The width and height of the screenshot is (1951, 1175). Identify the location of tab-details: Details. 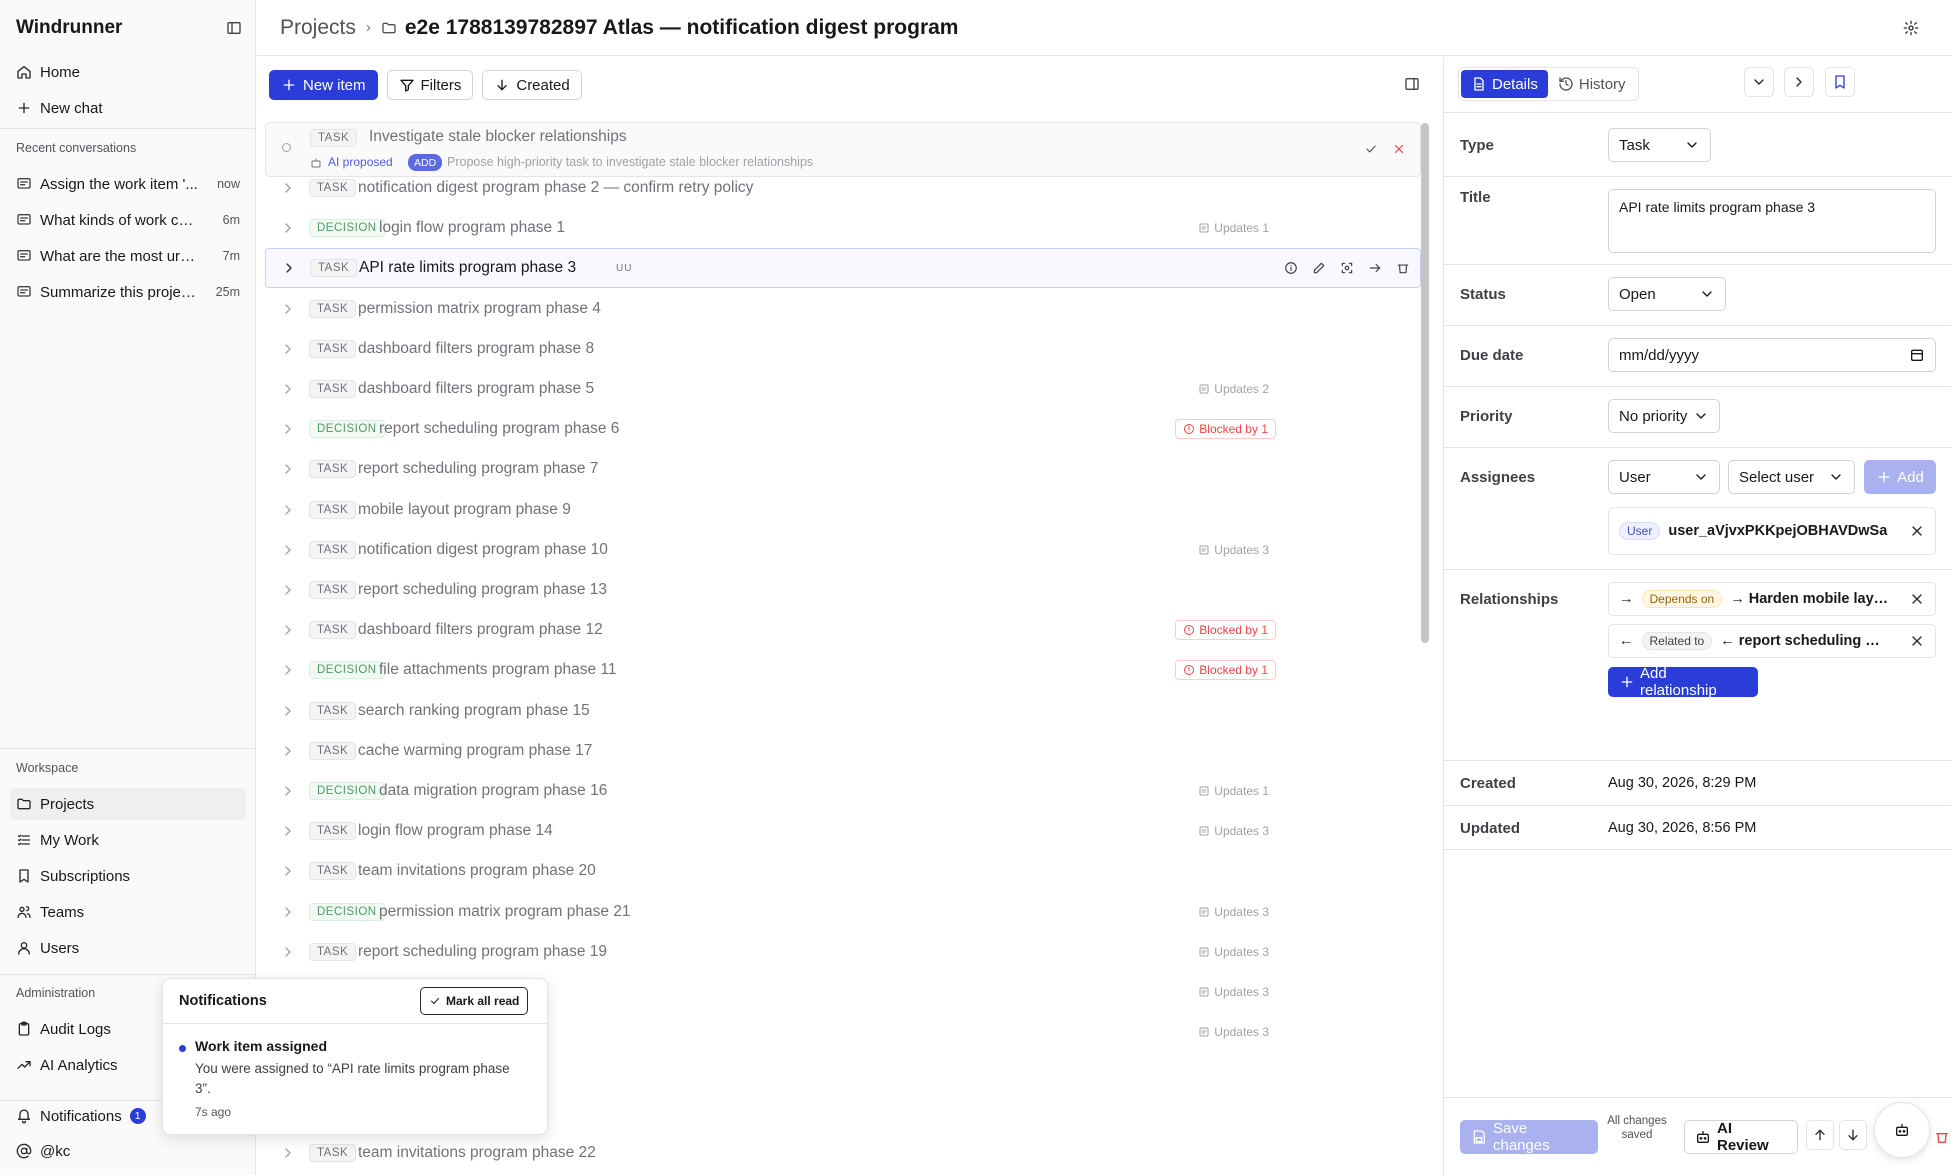
(1504, 84).